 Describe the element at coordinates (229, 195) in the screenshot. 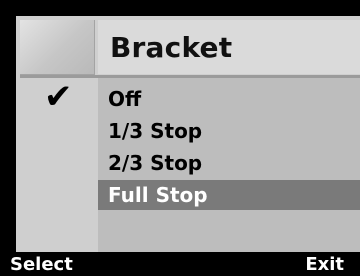

I see `option-full-stop: Full Stop` at that location.